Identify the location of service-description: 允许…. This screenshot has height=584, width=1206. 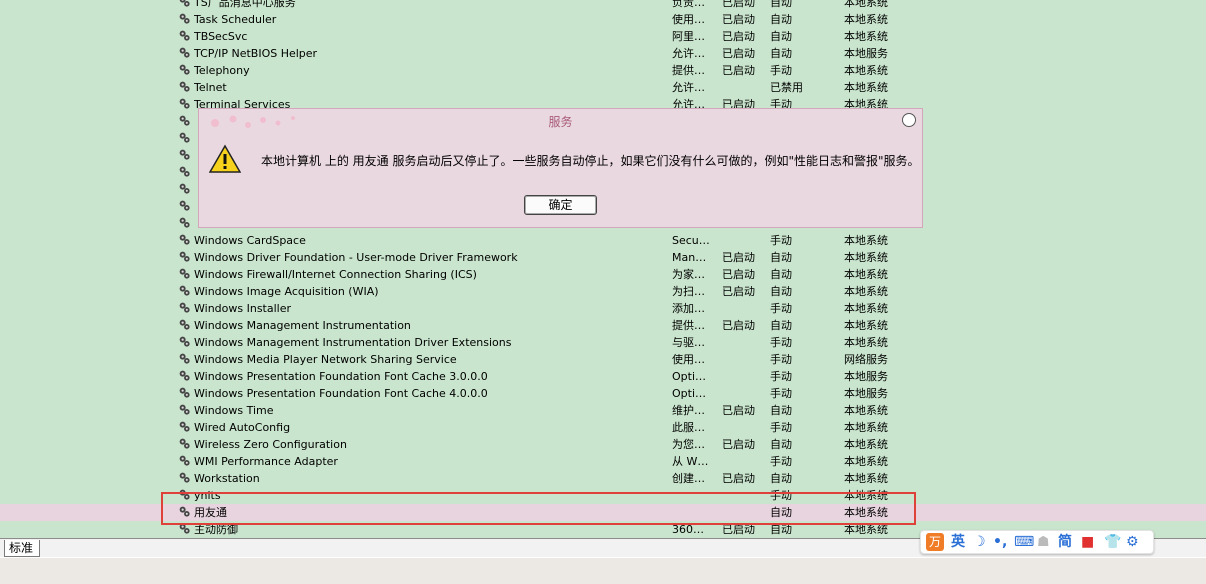
(688, 87).